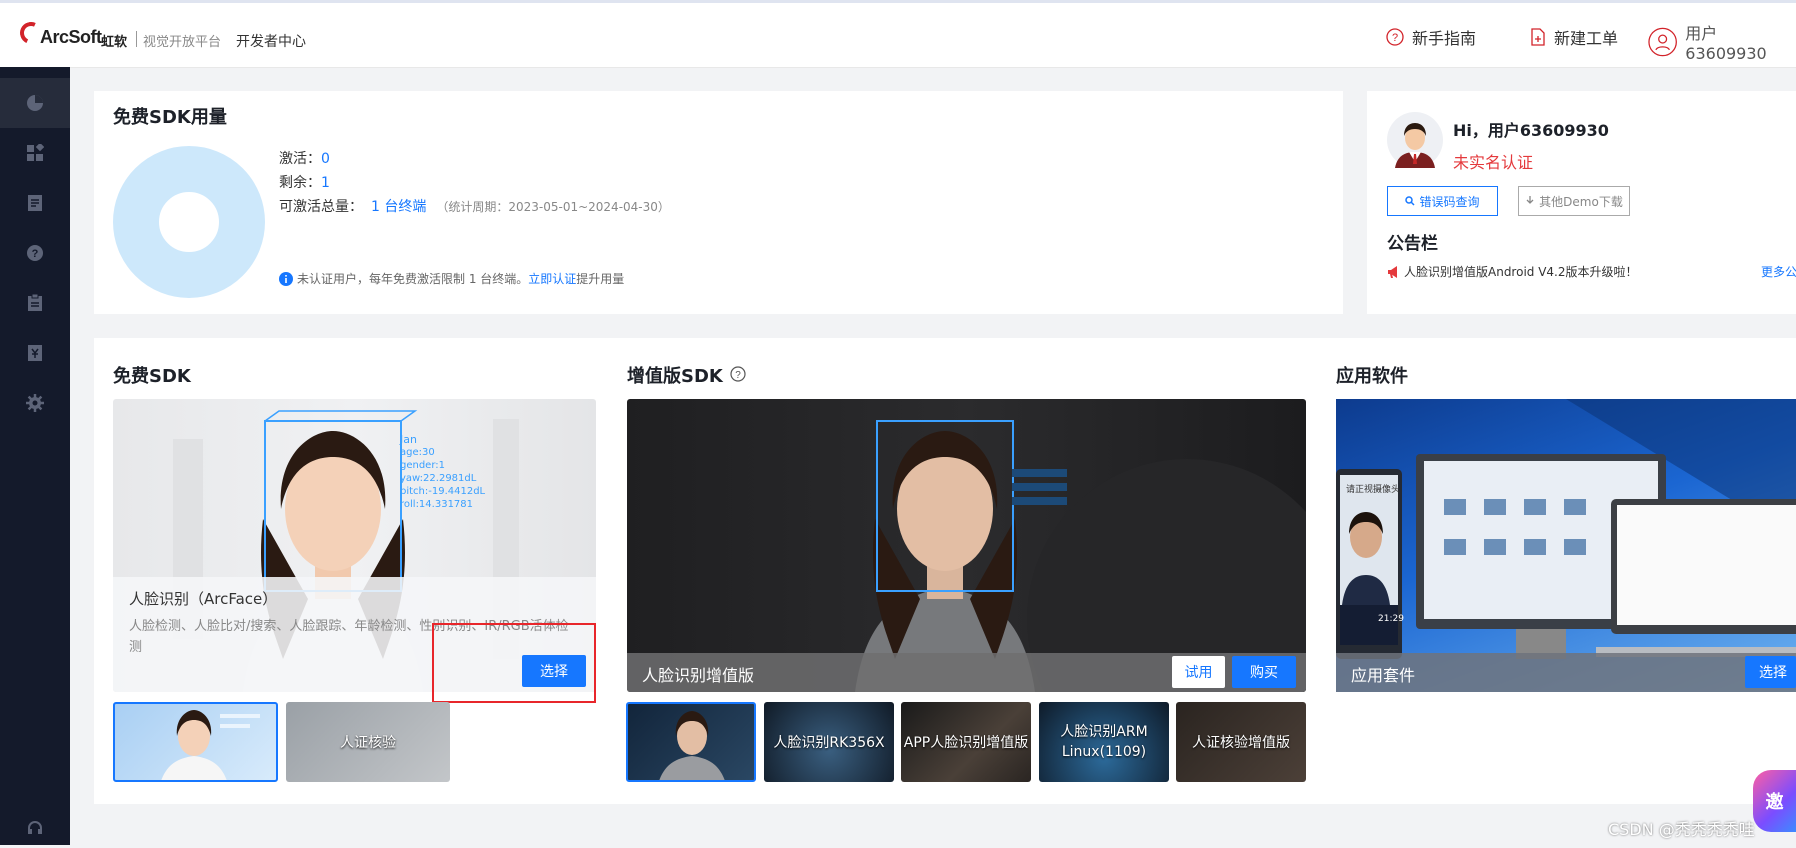 Image resolution: width=1796 pixels, height=848 pixels. I want to click on sidebar-item-invoice, so click(35, 353).